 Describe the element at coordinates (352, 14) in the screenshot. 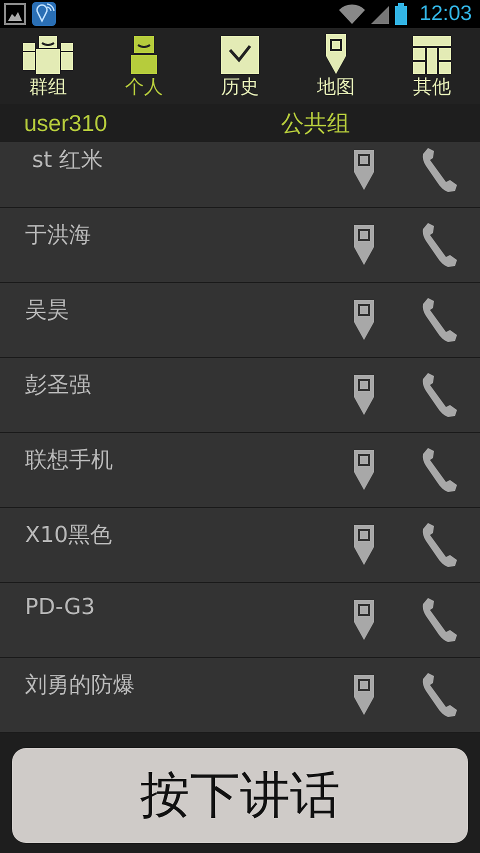

I see `wifi-icon` at that location.